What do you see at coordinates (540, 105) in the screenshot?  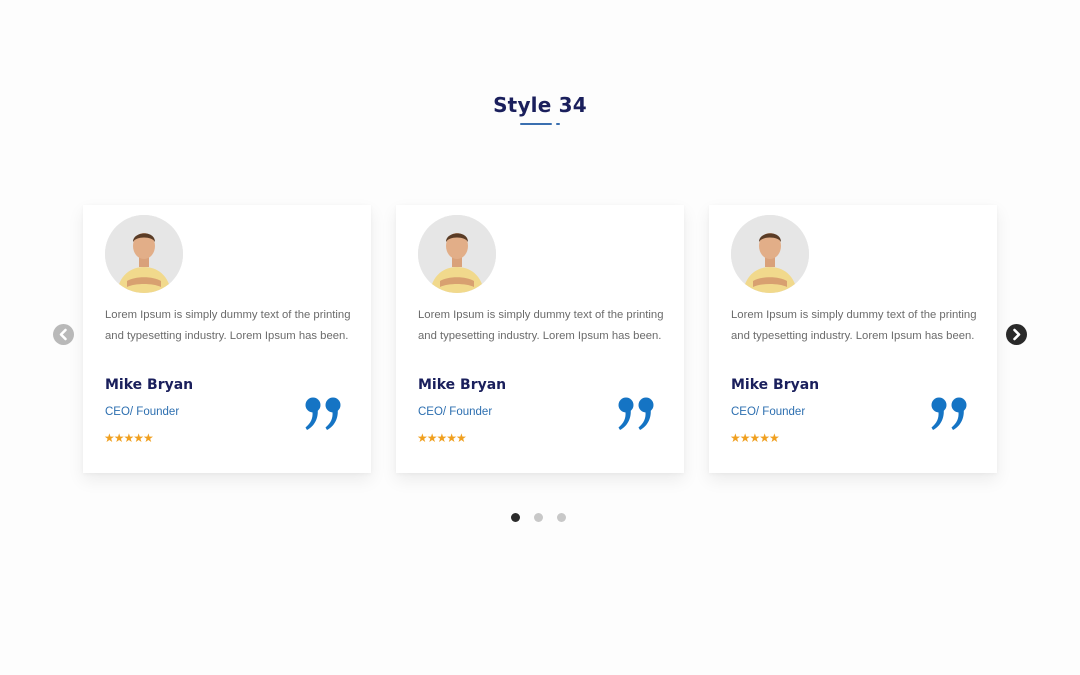 I see `section-title: Style 34` at bounding box center [540, 105].